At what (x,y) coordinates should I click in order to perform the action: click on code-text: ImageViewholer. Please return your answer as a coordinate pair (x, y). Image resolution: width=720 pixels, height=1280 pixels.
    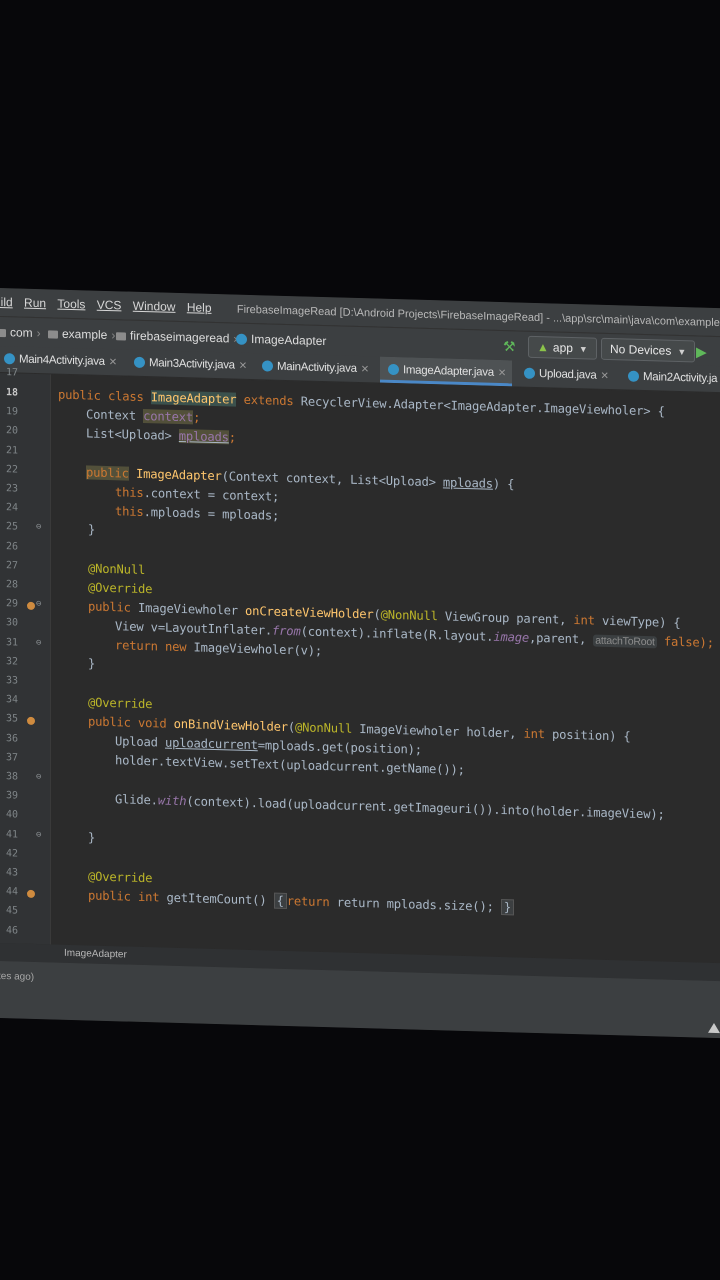
    Looking at the image, I should click on (187, 609).